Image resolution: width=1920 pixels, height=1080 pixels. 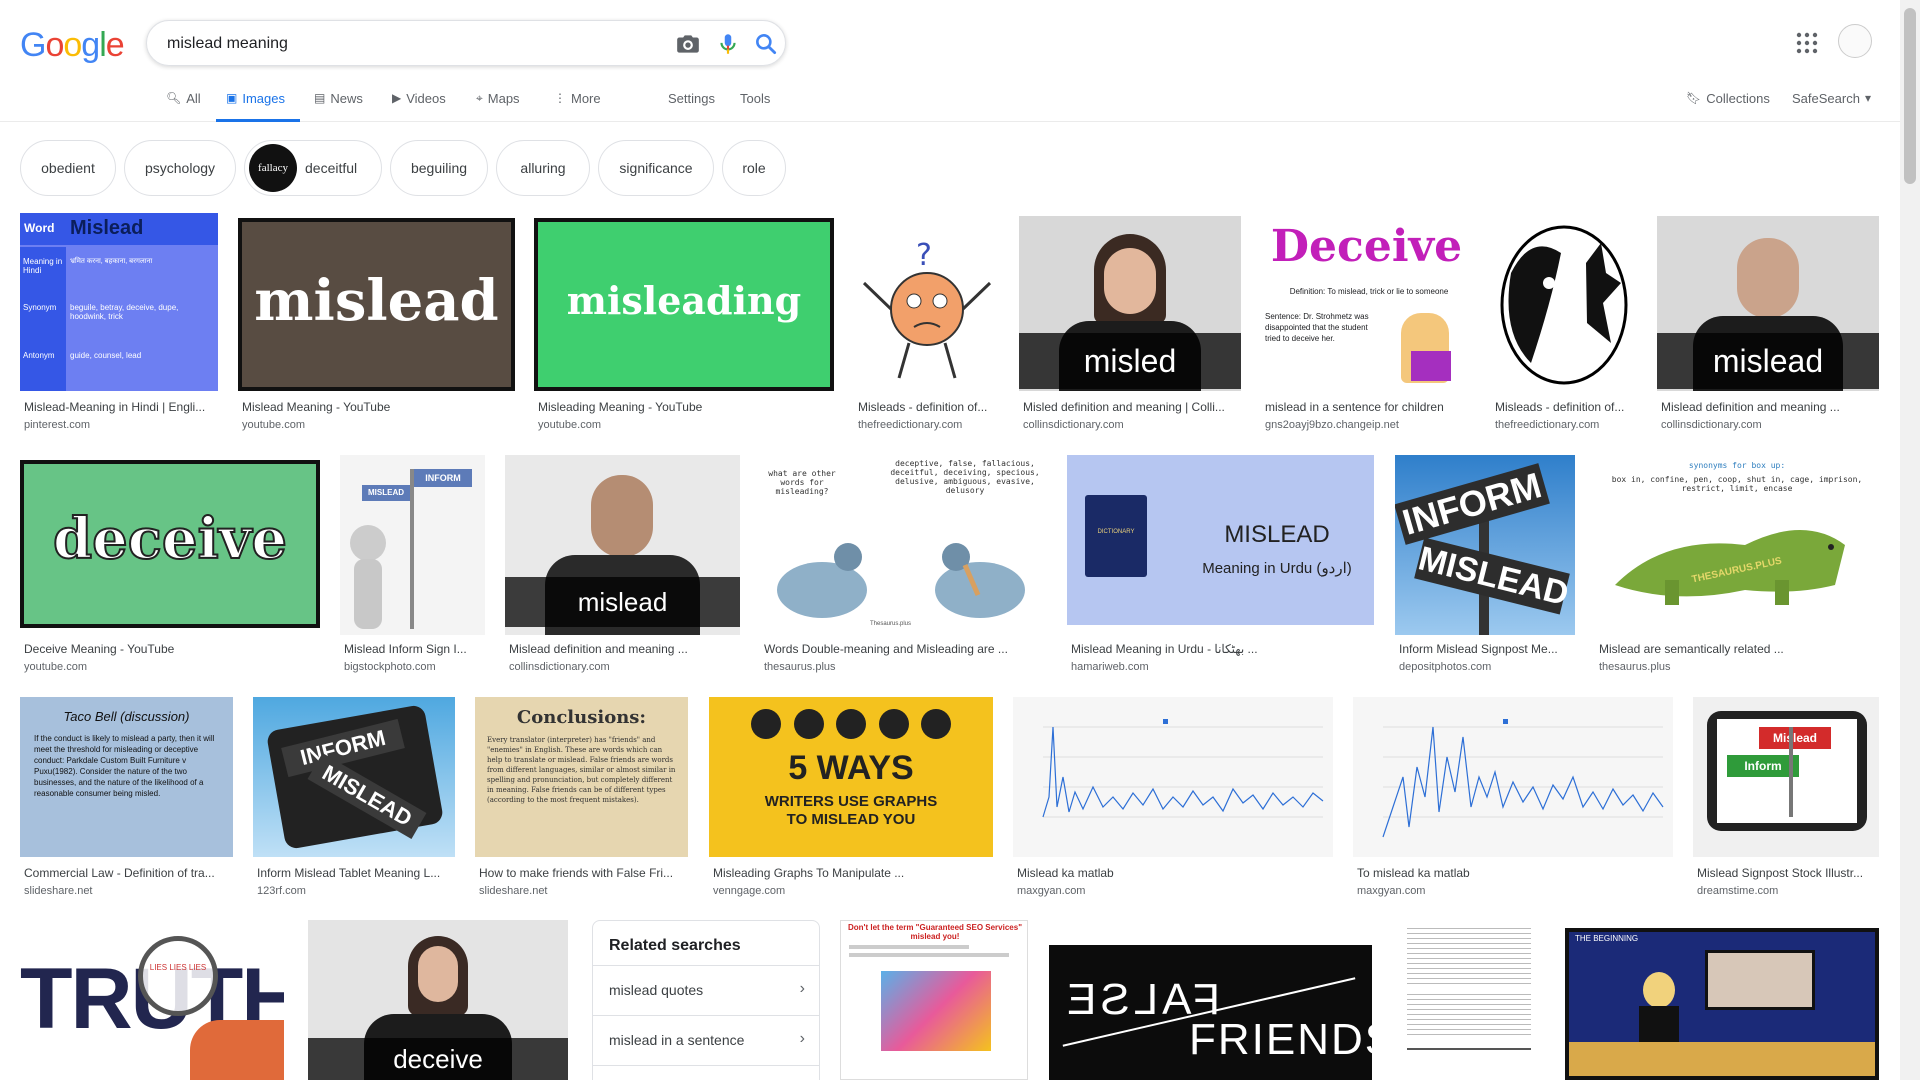 What do you see at coordinates (766, 44) in the screenshot?
I see `search-icon` at bounding box center [766, 44].